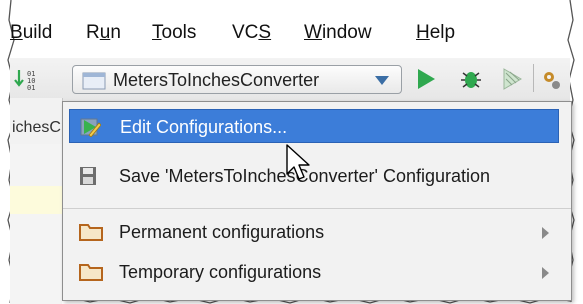  Describe the element at coordinates (103, 33) in the screenshot. I see `menu-run: Run` at that location.